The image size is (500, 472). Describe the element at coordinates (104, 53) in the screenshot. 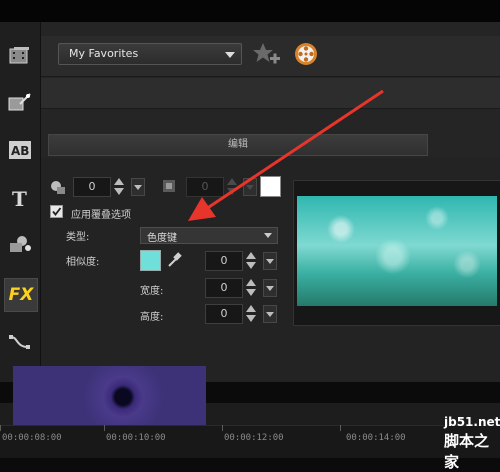

I see `favorites-dropdown-label: My Favorites` at that location.